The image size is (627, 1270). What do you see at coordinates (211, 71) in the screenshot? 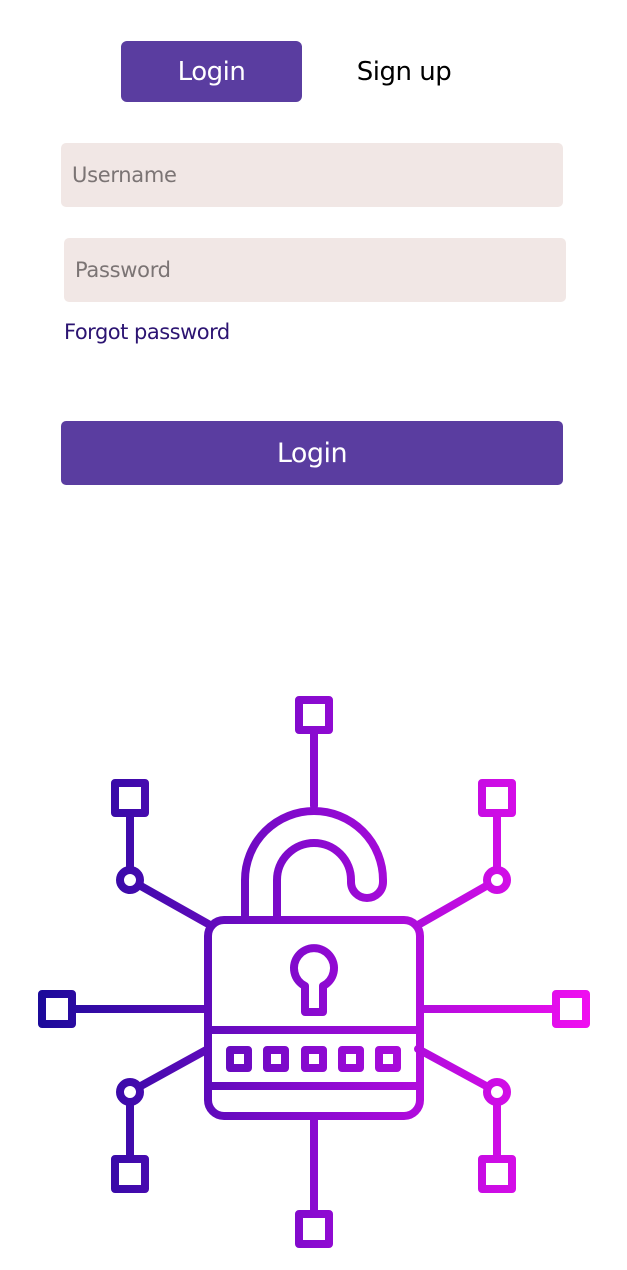
I see `tab-login: Login` at bounding box center [211, 71].